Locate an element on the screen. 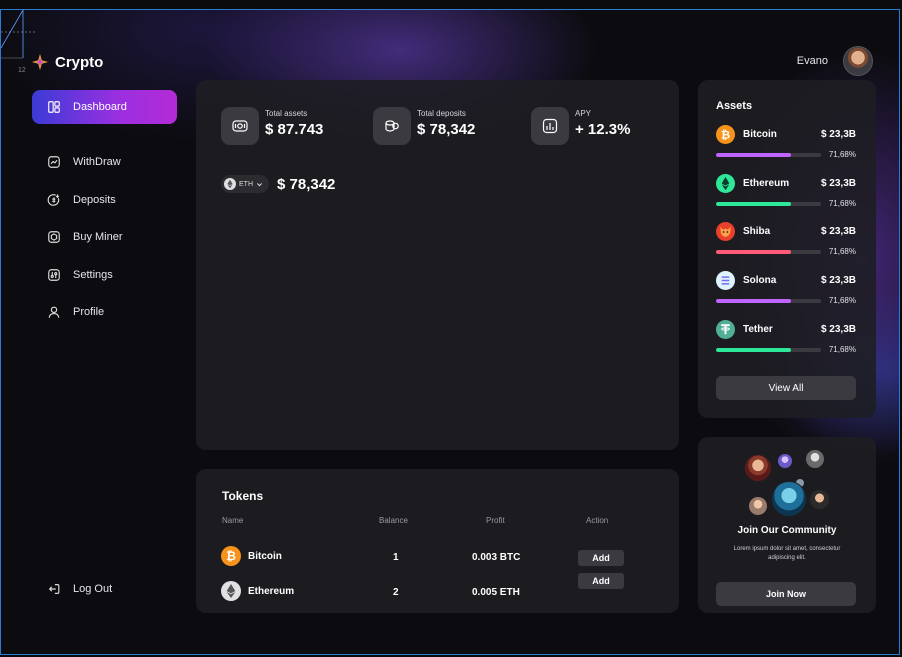  stat-value: + 12.3% is located at coordinates (603, 129).